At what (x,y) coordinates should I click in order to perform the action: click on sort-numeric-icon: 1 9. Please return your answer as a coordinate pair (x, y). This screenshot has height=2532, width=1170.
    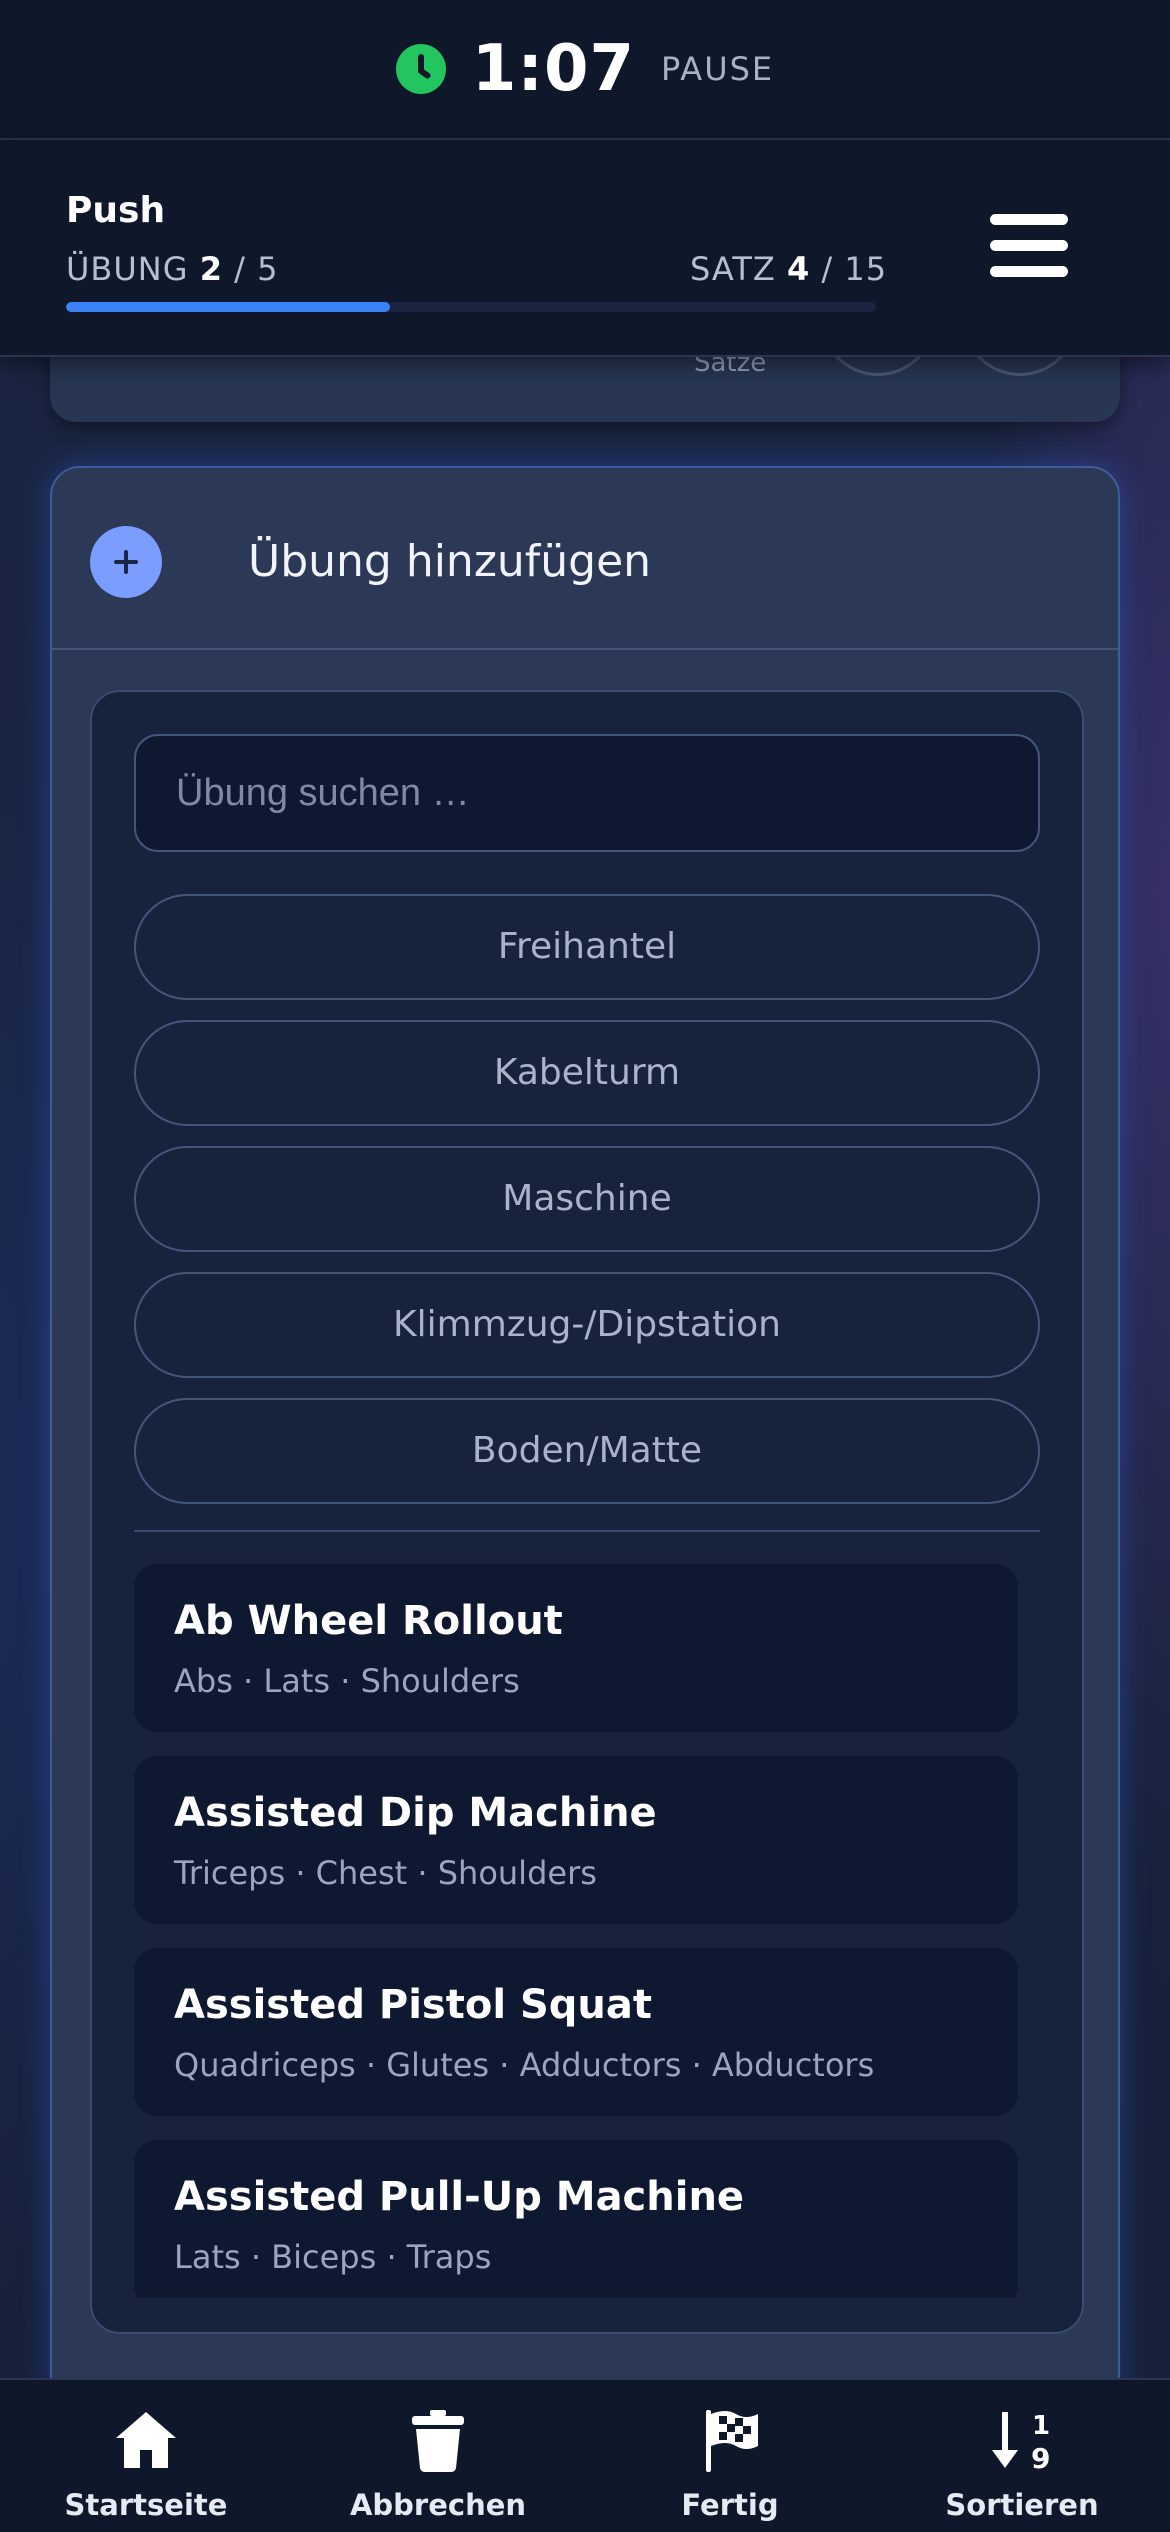
    Looking at the image, I should click on (1021, 2442).